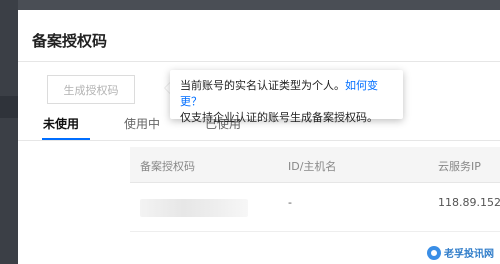  What do you see at coordinates (61, 123) in the screenshot?
I see `tab-unused: 未使用` at bounding box center [61, 123].